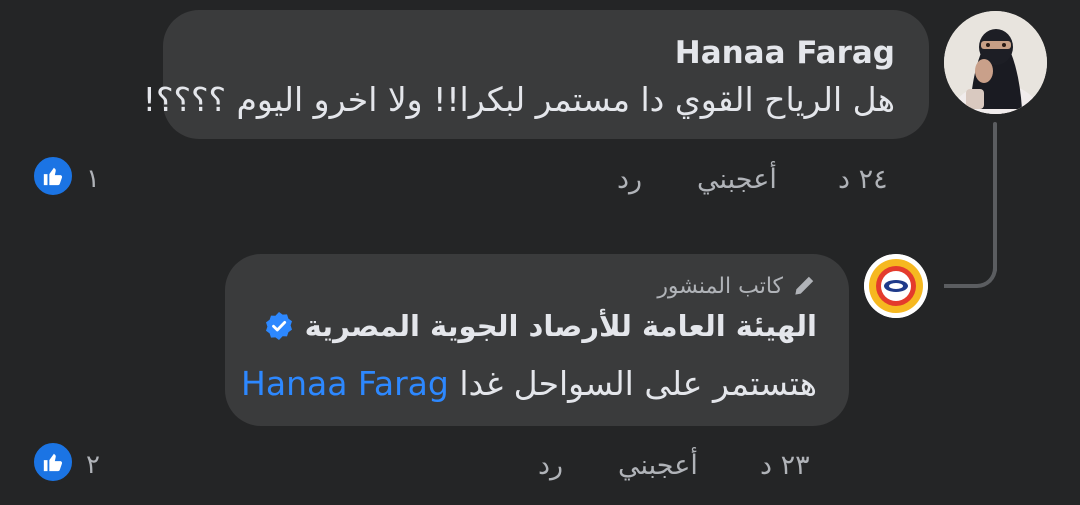 Image resolution: width=1080 pixels, height=505 pixels. What do you see at coordinates (93, 179) in the screenshot?
I see `comment-reaction-count: ١` at bounding box center [93, 179].